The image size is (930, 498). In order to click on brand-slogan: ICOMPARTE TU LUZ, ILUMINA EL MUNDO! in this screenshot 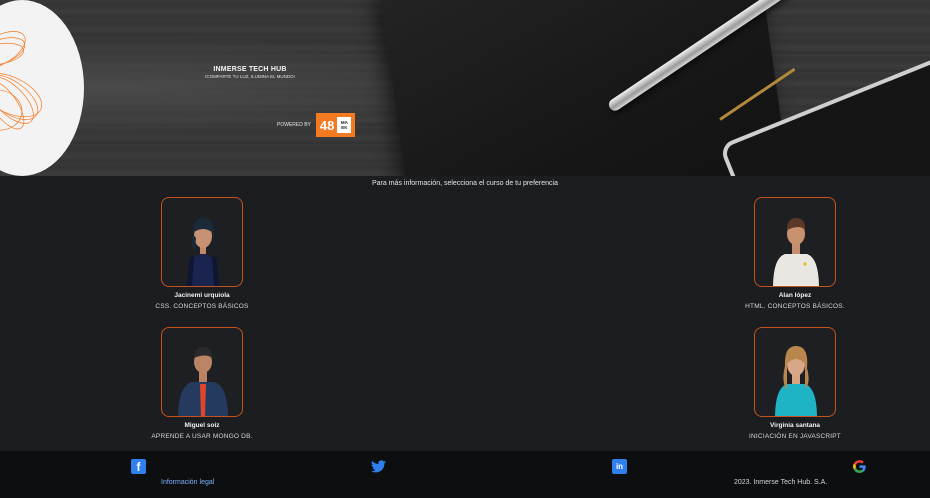, I will do `click(250, 76)`.